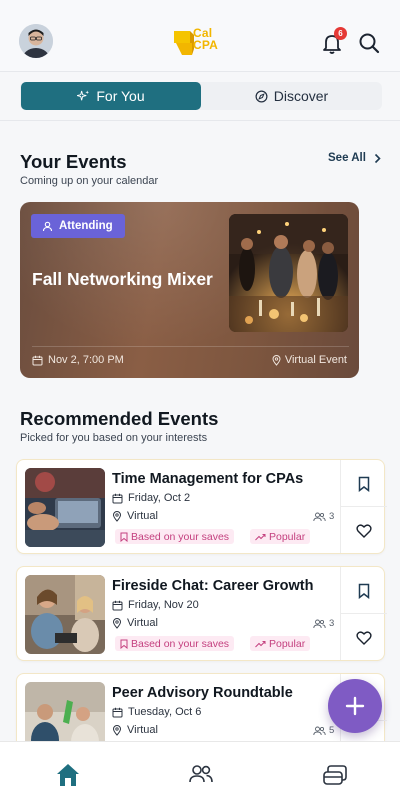 This screenshot has width=400, height=791. What do you see at coordinates (120, 96) in the screenshot?
I see `tab-for-you-label: For You` at bounding box center [120, 96].